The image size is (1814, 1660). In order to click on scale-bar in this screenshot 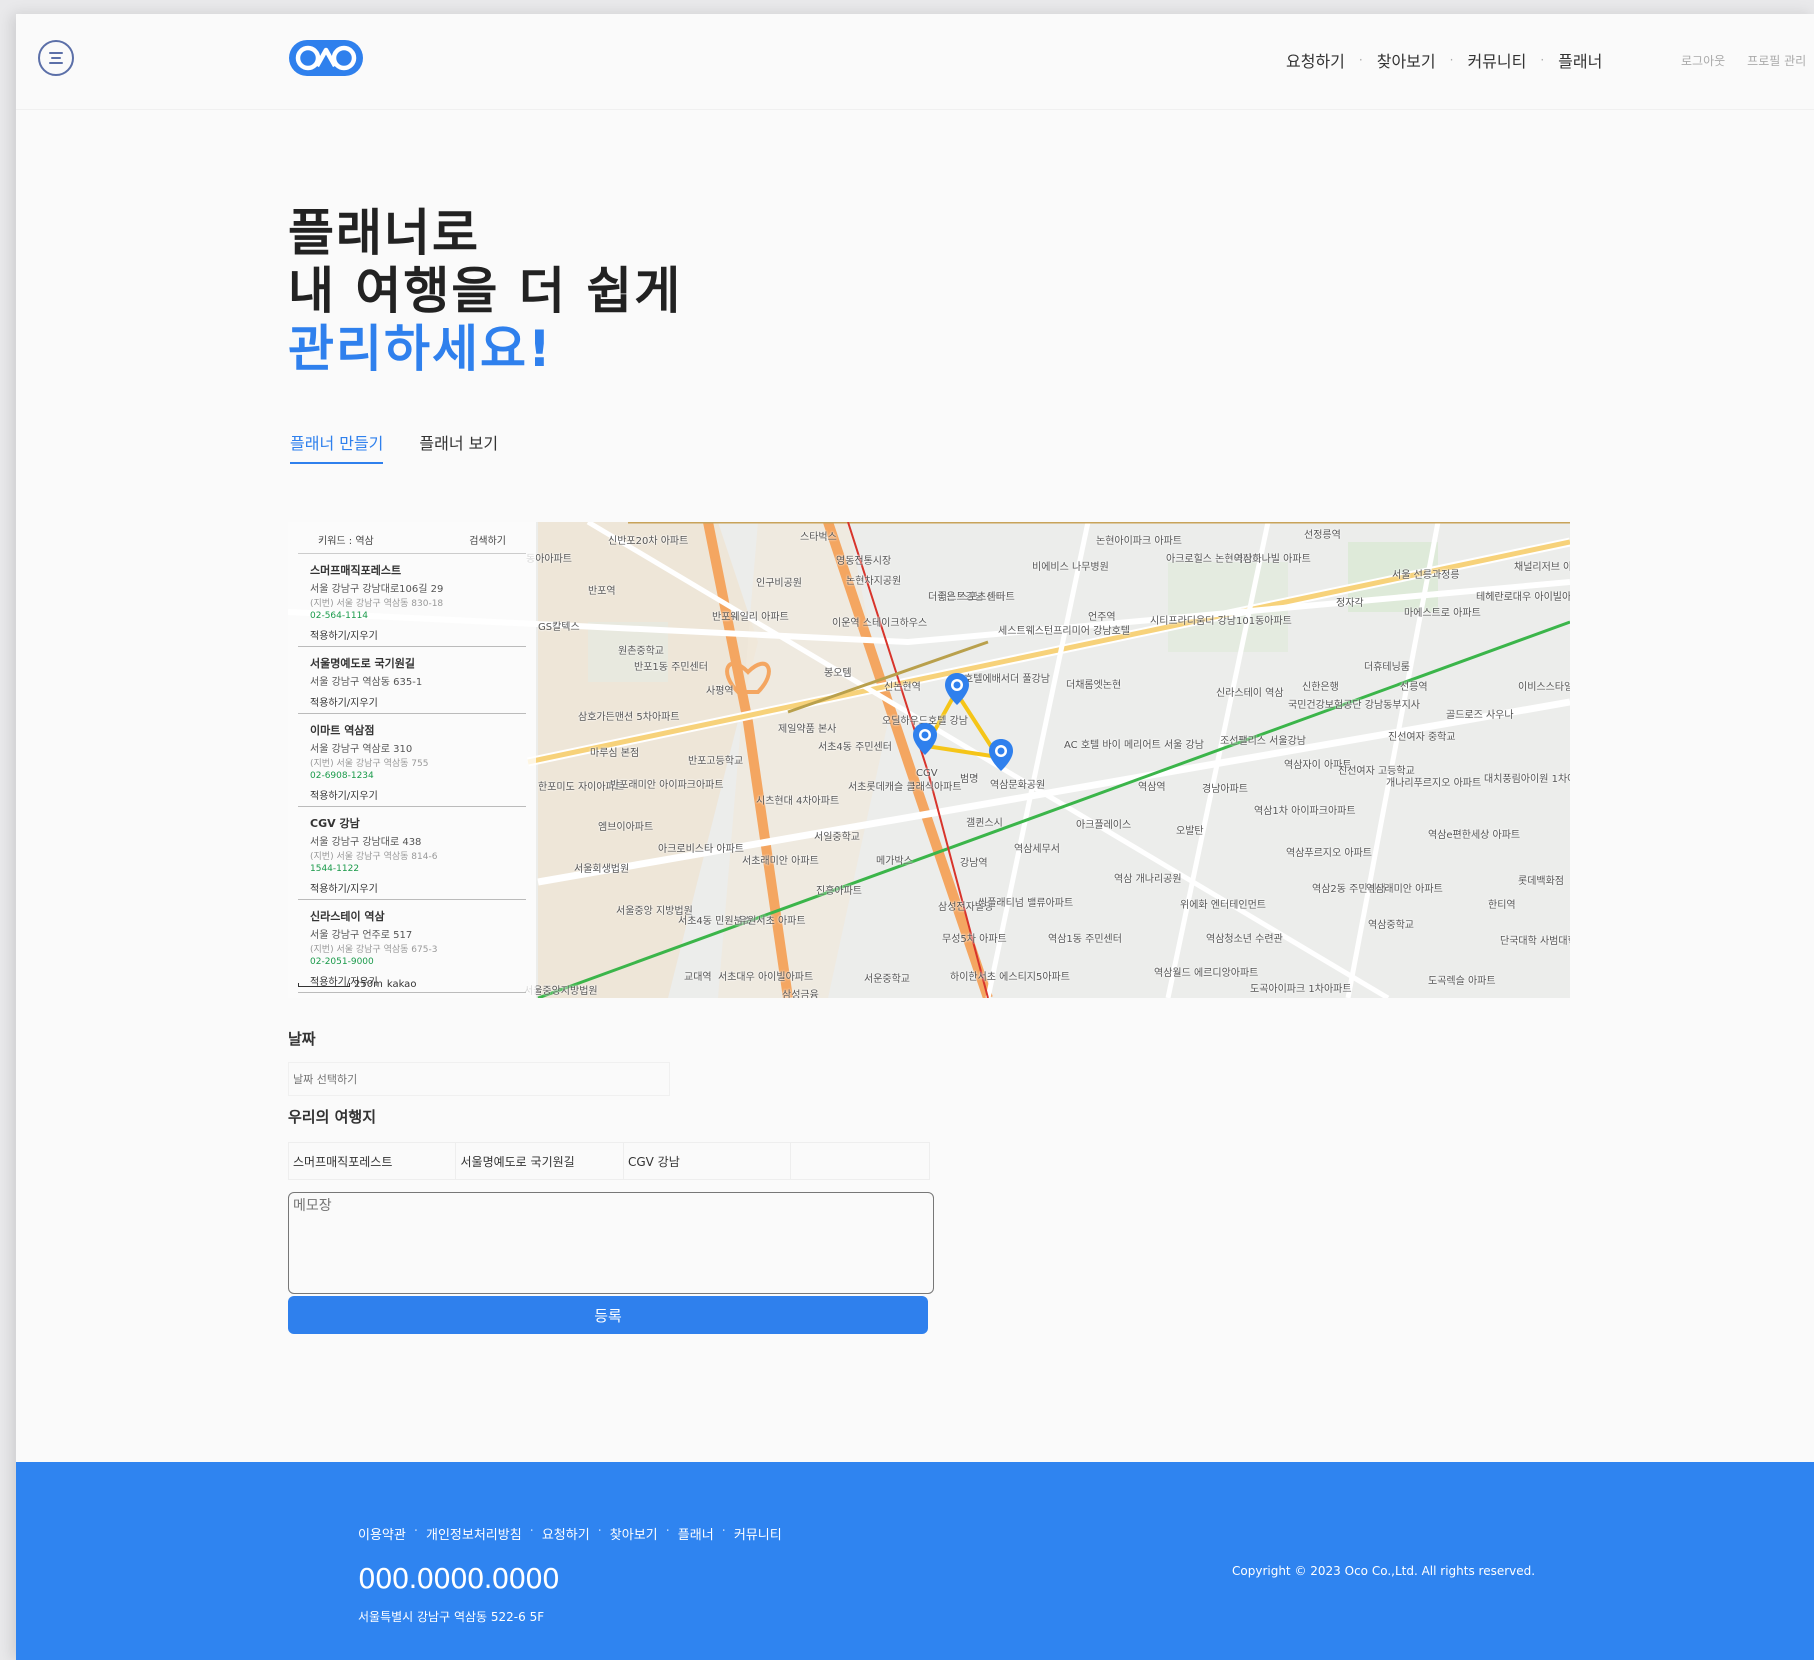, I will do `click(324, 984)`.